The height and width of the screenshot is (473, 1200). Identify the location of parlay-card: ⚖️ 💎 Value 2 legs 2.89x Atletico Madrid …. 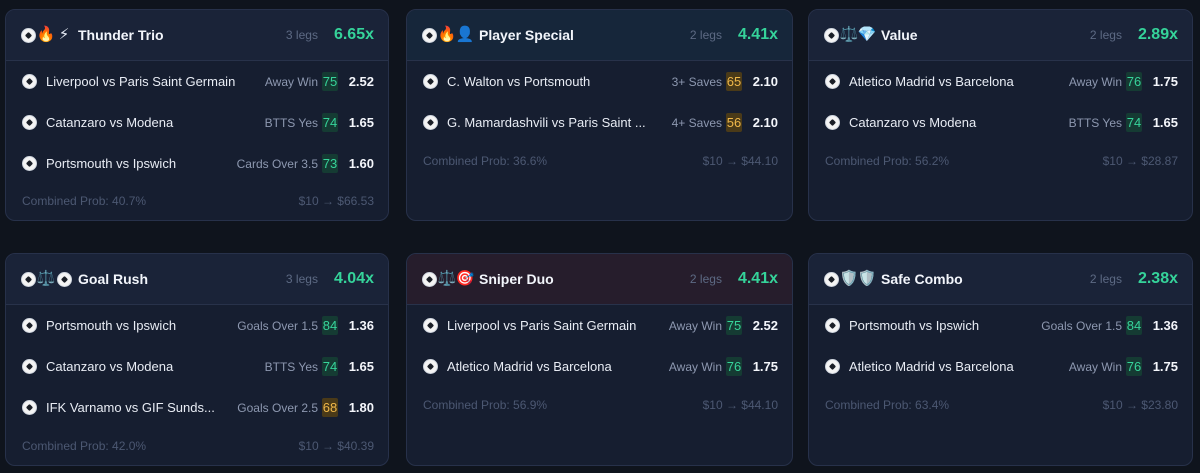
(1000, 115).